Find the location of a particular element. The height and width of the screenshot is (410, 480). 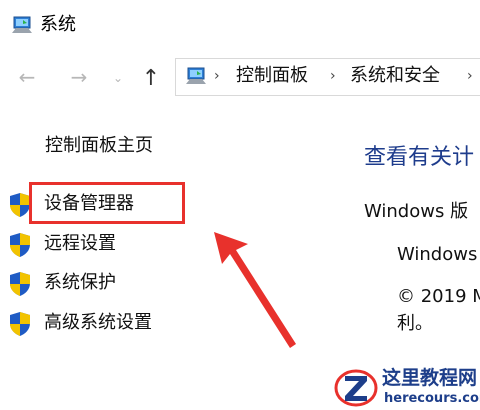

sidebar-item-label: 系统保护 is located at coordinates (80, 282).